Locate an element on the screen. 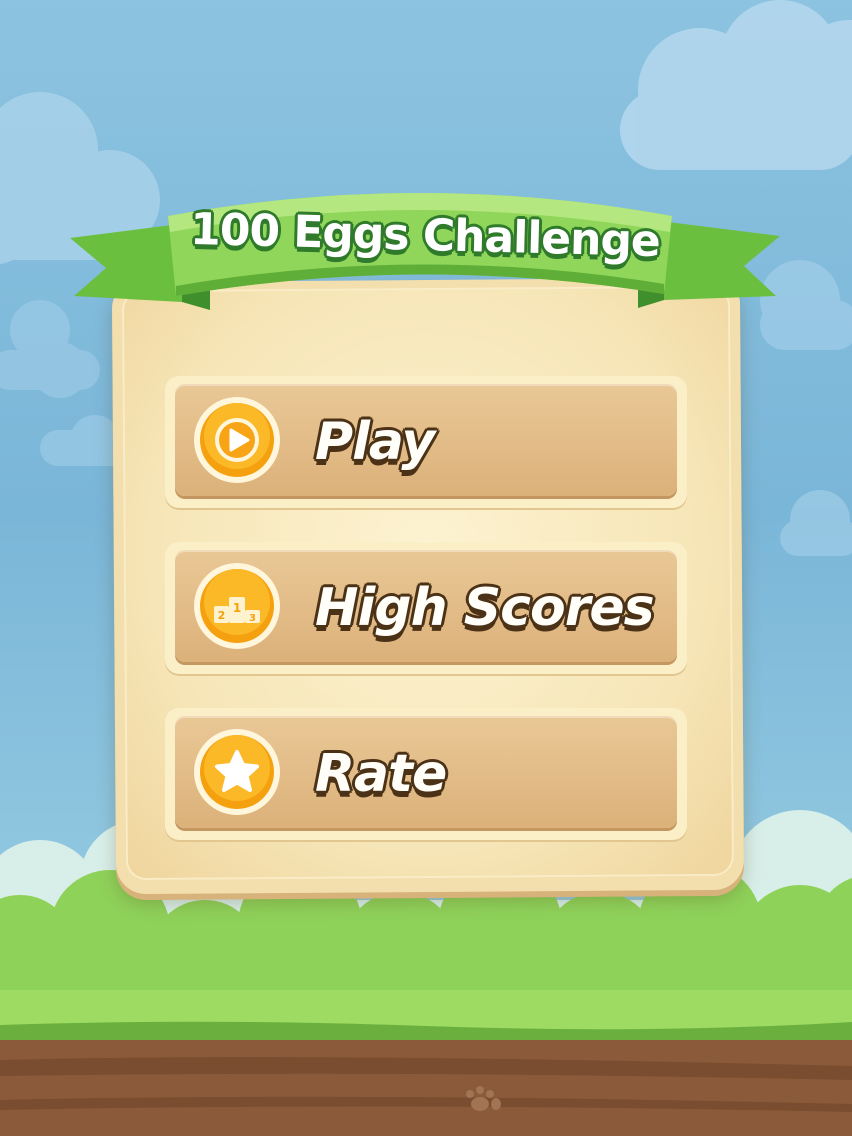 This screenshot has width=852, height=1136. podium-first: 1 is located at coordinates (237, 608).